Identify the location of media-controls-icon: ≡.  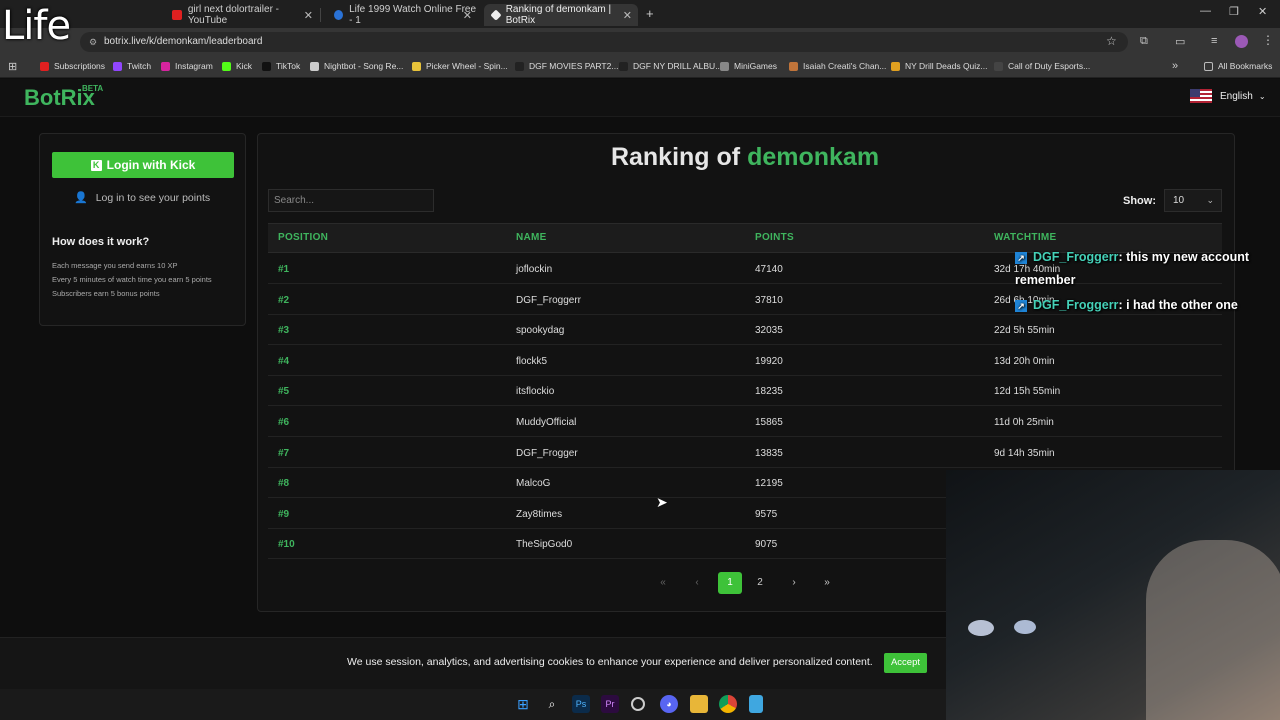
(1214, 41).